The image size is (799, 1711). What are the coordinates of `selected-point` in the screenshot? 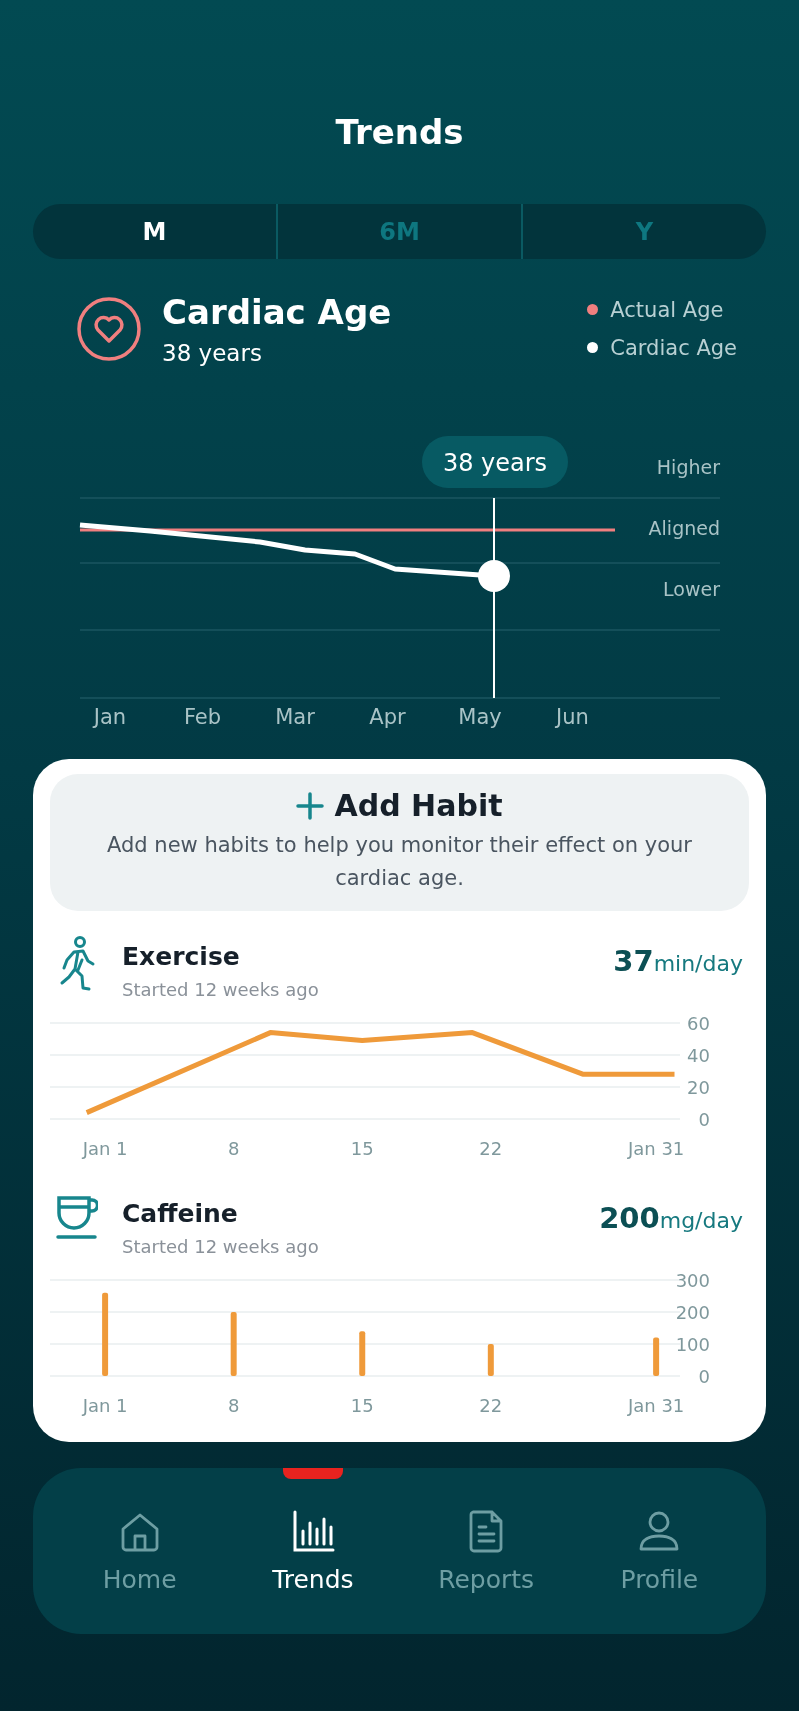 It's located at (494, 576).